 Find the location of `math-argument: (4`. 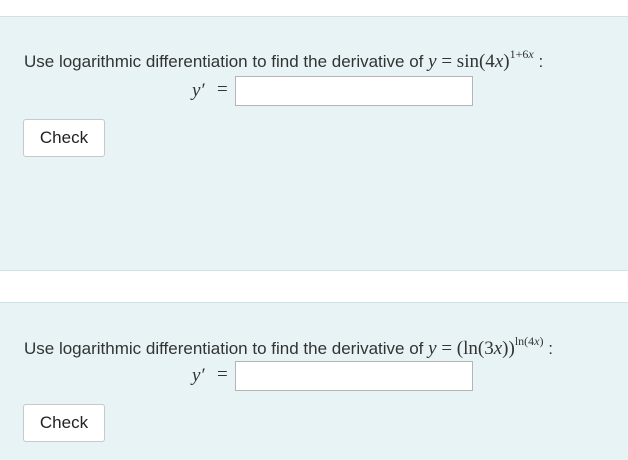

math-argument: (4 is located at coordinates (486, 61).